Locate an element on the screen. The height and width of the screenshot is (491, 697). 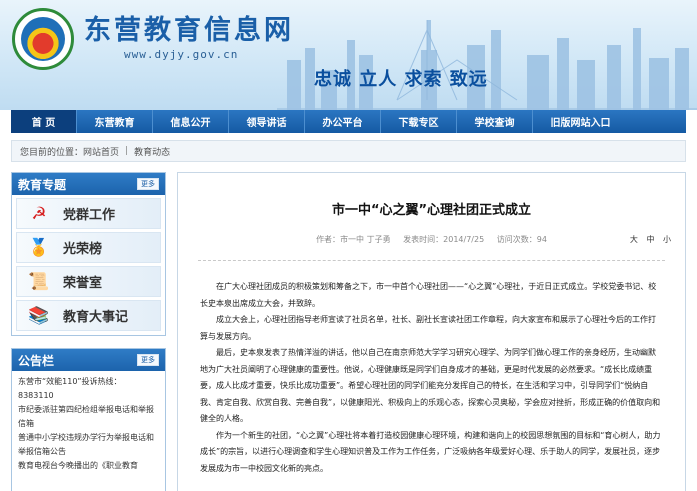
nav-old-site: 旧版网站入口 is located at coordinates (580, 121).